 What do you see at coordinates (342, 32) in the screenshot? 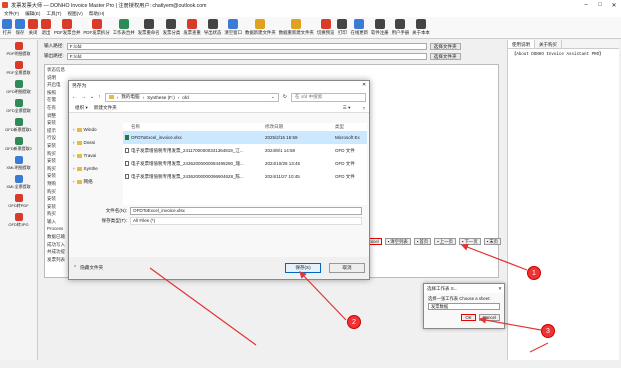
I see `toolbar-button-label: 打印` at bounding box center [342, 32].